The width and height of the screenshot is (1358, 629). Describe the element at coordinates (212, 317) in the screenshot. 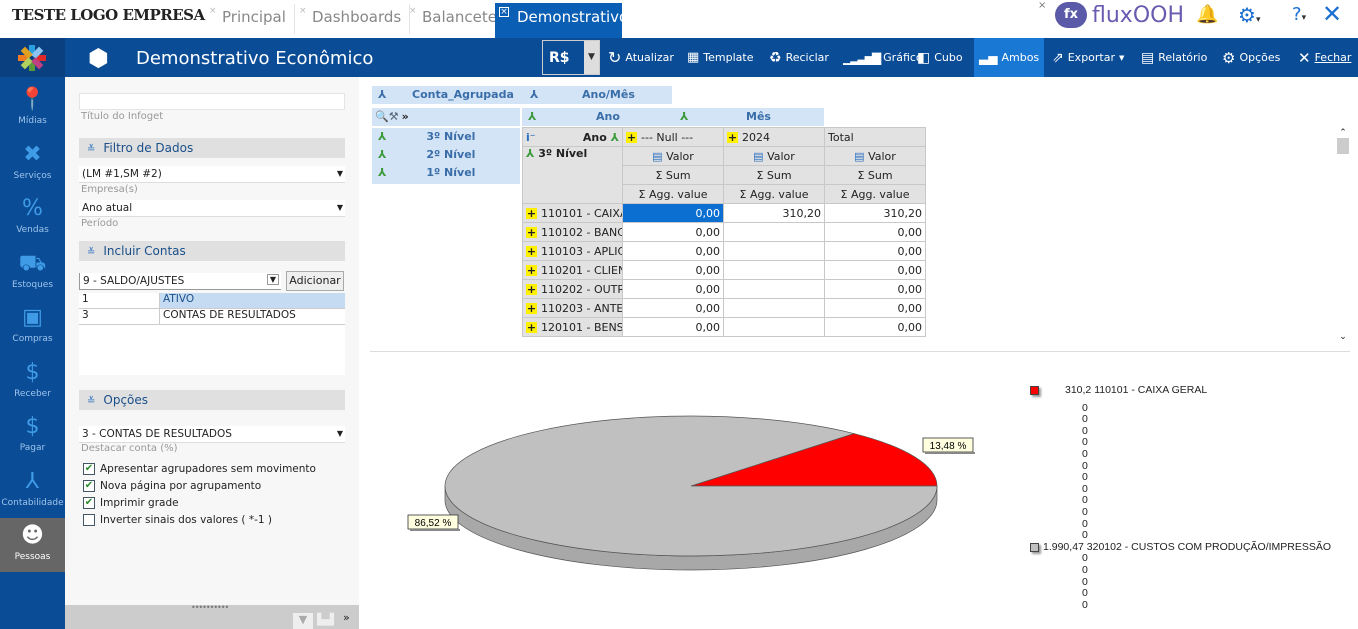

I see `list-item: 3 CONTAS DE RESULTADOS` at that location.